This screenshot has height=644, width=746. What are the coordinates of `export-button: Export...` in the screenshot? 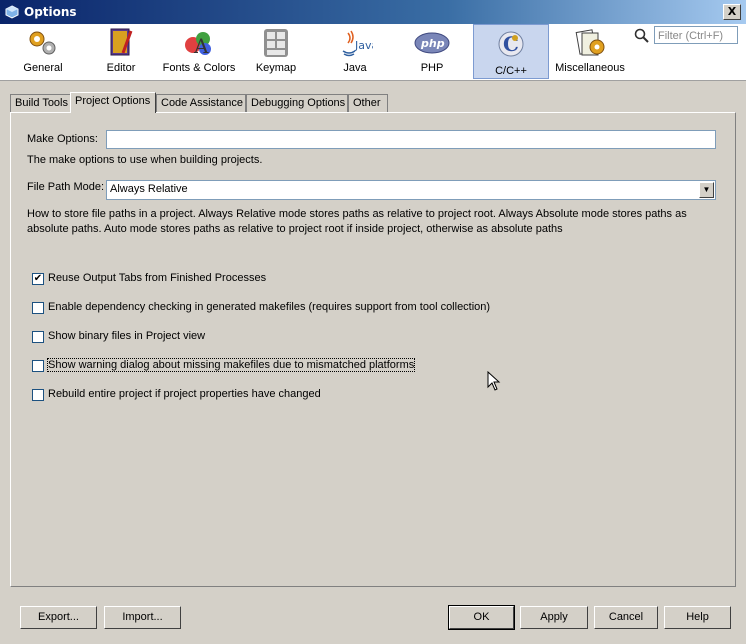 It's located at (58, 617).